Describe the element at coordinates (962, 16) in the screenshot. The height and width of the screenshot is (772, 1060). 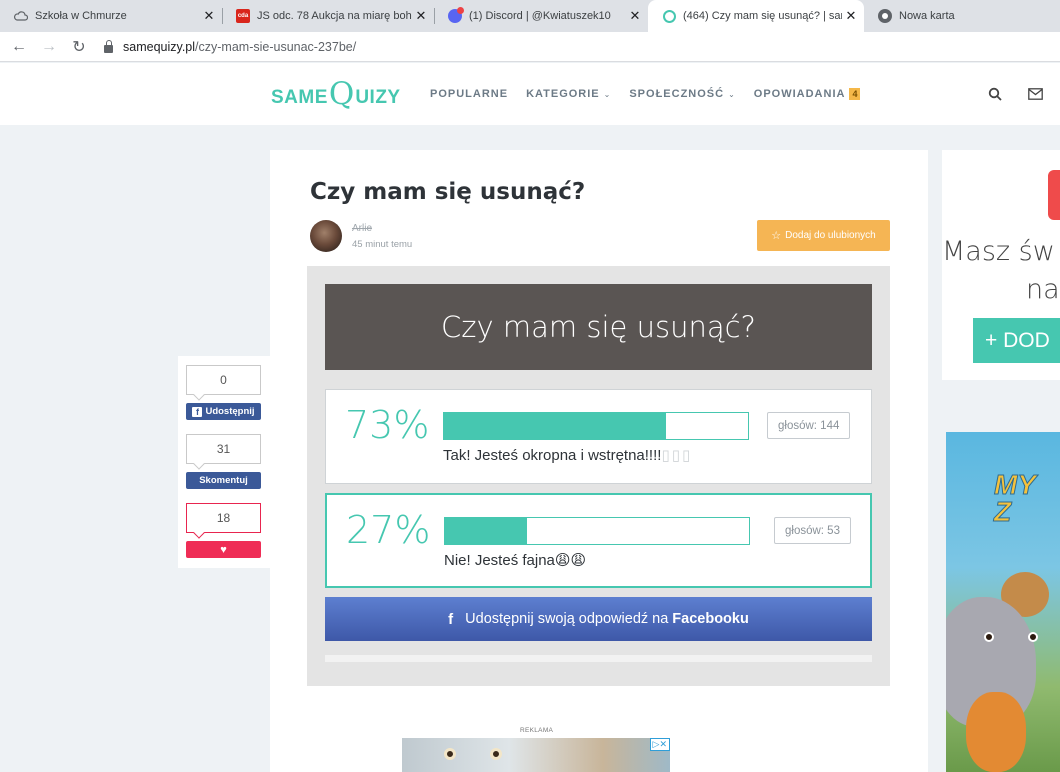
I see `tab-new: Nowa karta` at that location.